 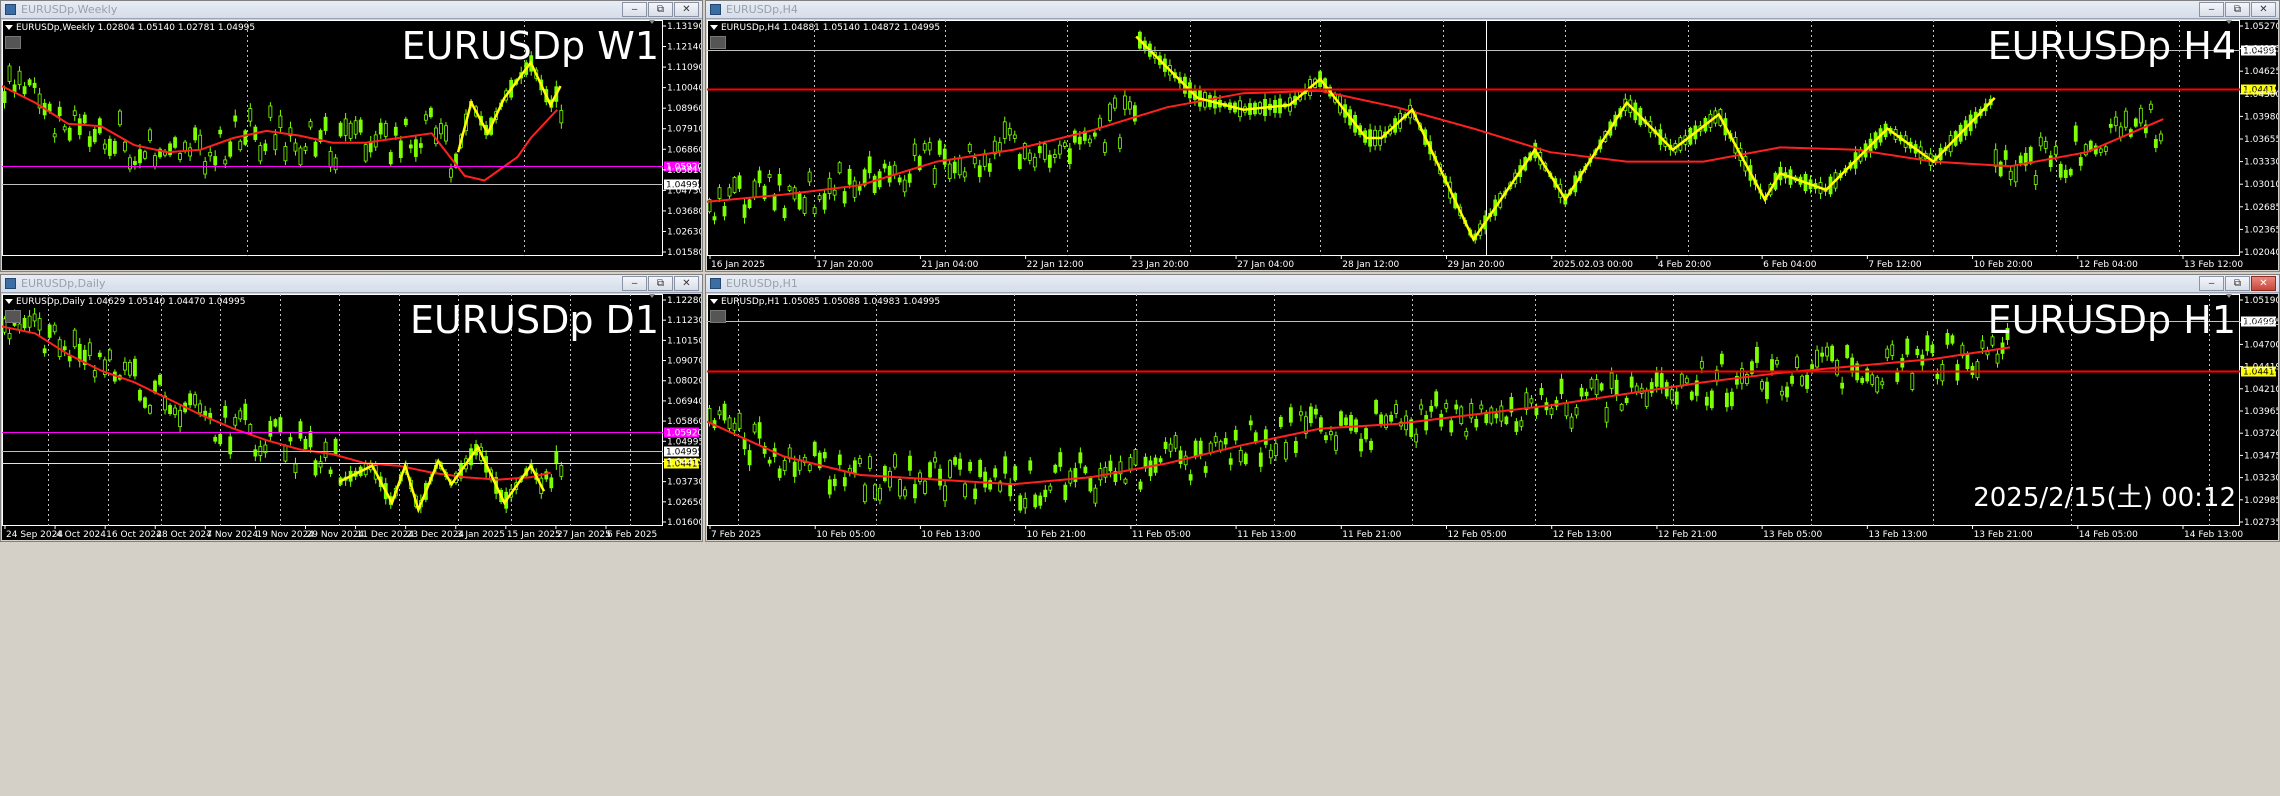 What do you see at coordinates (1492, 284) in the screenshot?
I see `window-titlebar: EURUSDp,H1 ‒ ⧉ ✕` at bounding box center [1492, 284].